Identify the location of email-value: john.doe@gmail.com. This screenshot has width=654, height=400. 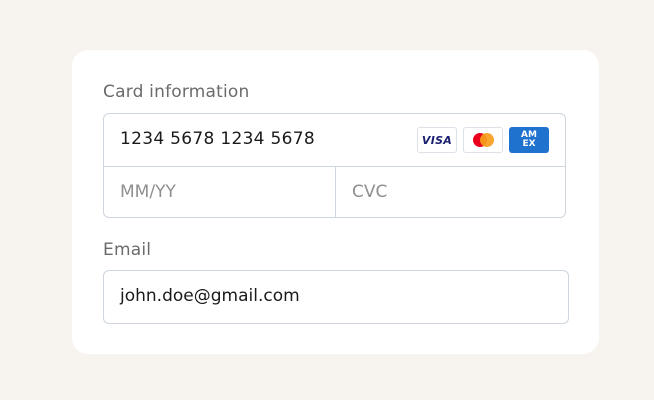
(210, 296).